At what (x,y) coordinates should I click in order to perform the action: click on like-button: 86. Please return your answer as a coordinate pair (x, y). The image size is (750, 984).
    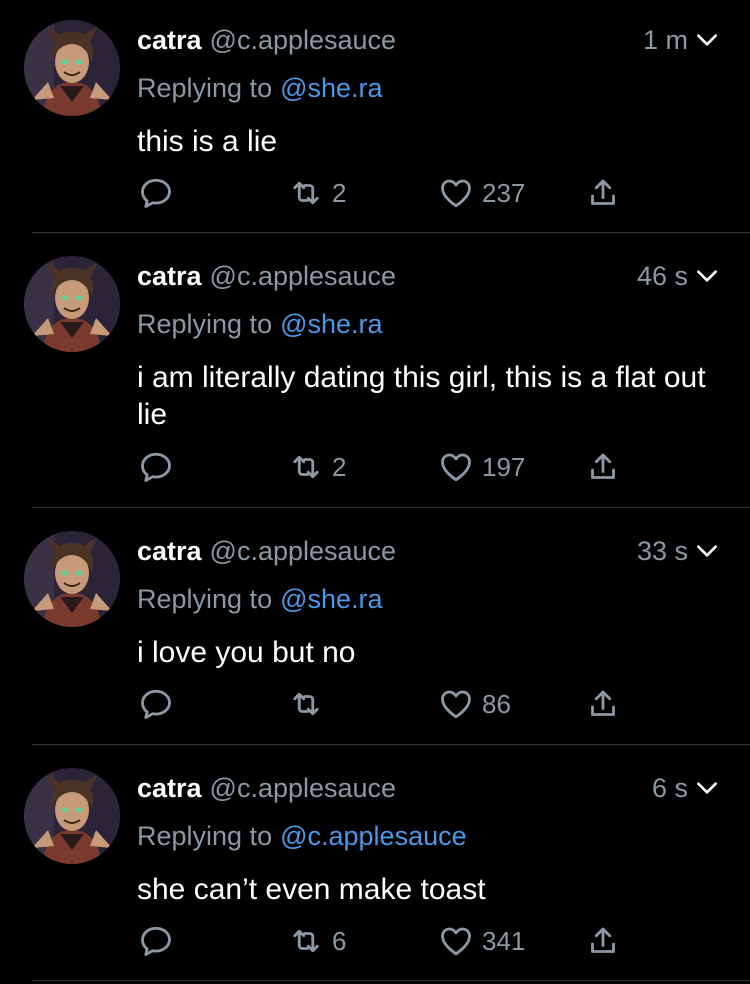
    Looking at the image, I should click on (474, 704).